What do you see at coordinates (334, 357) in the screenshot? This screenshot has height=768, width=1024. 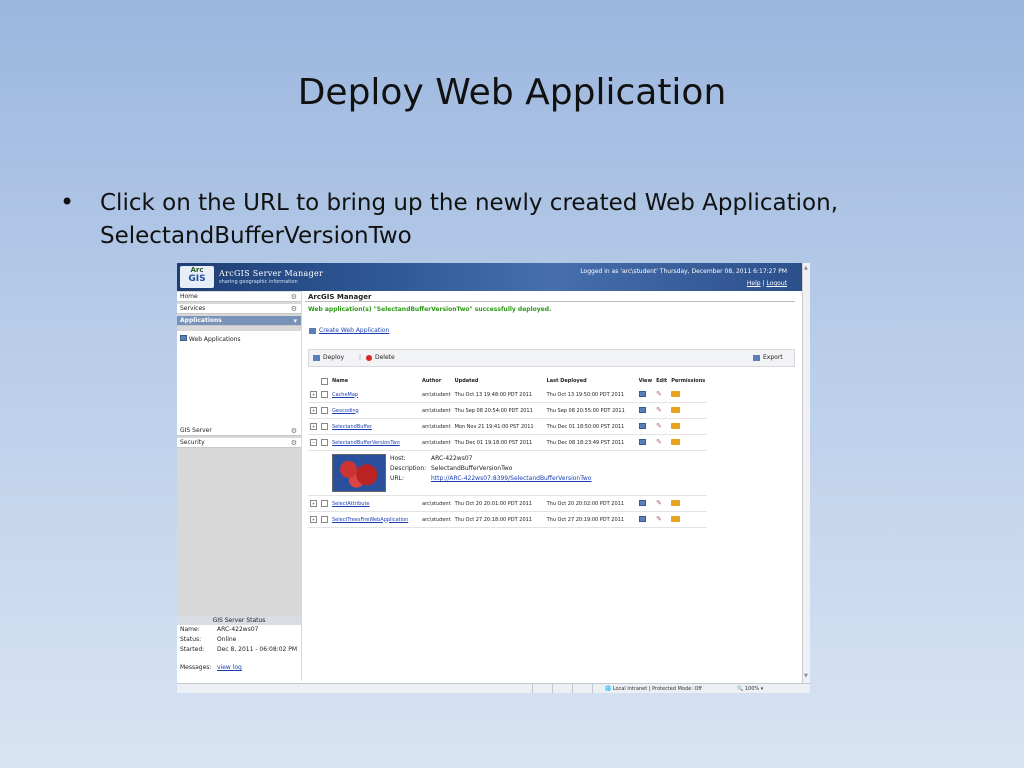 I see `deploy-label: Deploy` at bounding box center [334, 357].